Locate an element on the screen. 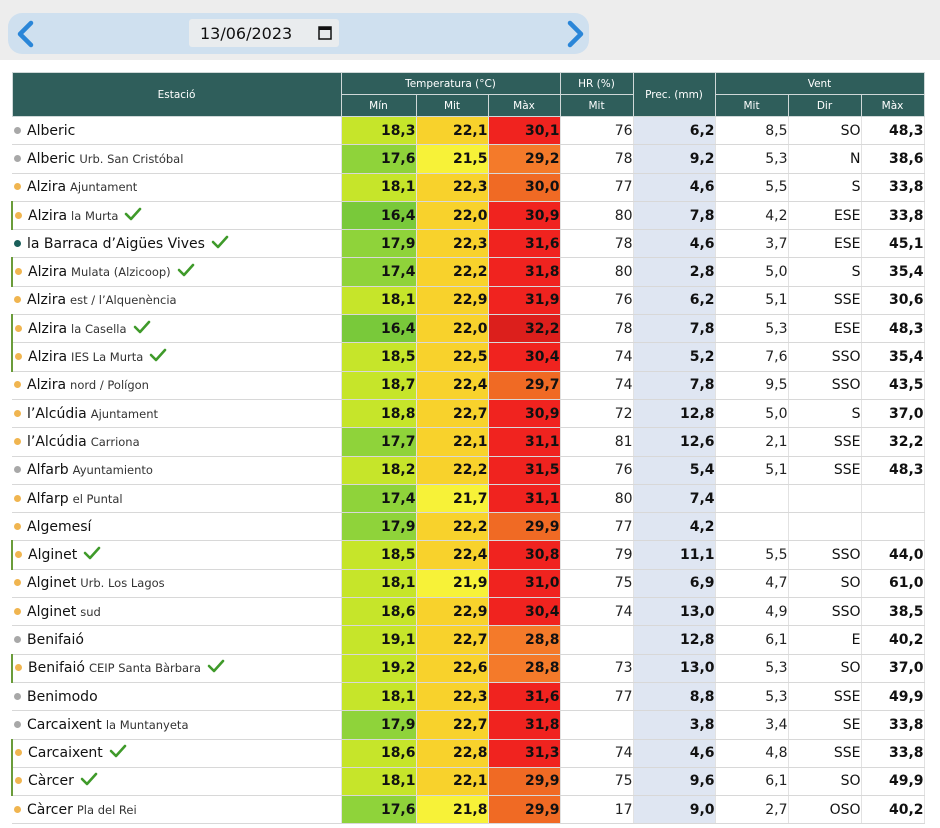  station-name-cell: Carcaixent is located at coordinates (176, 753).